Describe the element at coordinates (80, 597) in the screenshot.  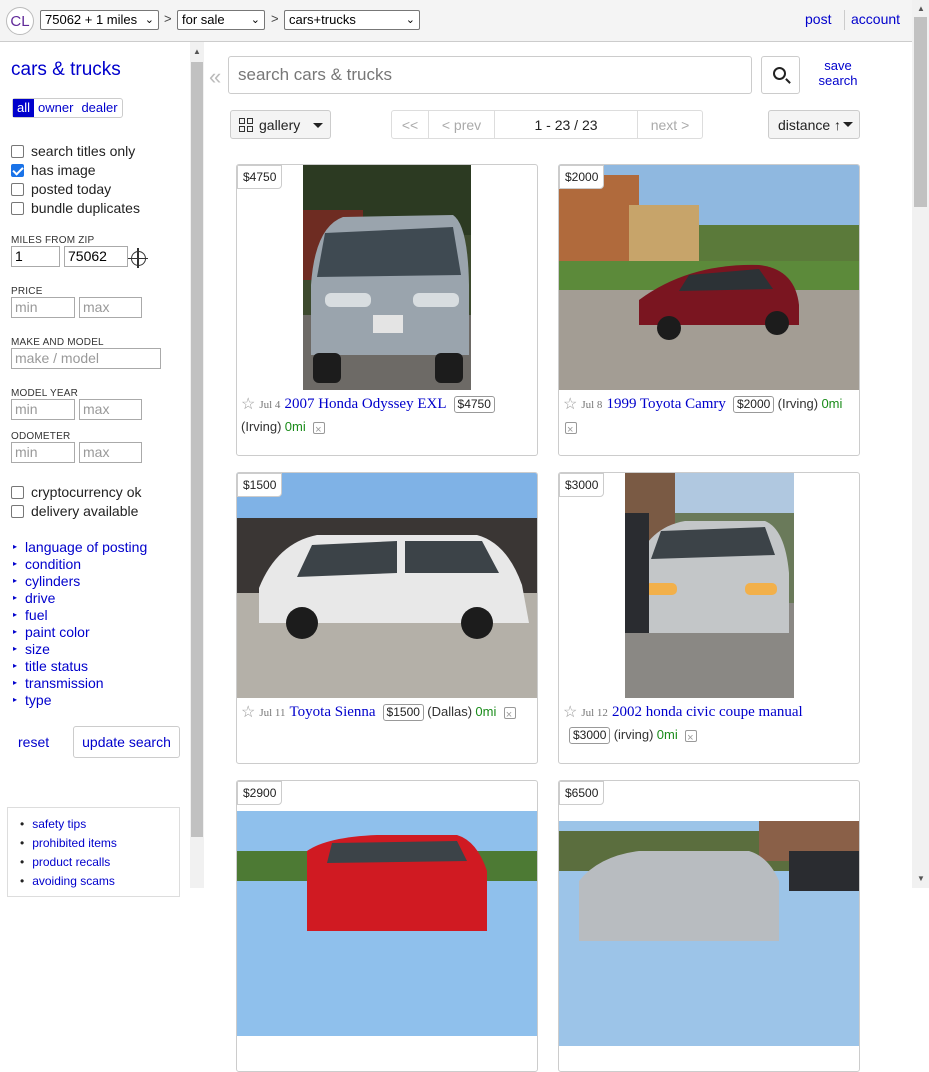
I see `filter-drive: ▸ drive` at that location.